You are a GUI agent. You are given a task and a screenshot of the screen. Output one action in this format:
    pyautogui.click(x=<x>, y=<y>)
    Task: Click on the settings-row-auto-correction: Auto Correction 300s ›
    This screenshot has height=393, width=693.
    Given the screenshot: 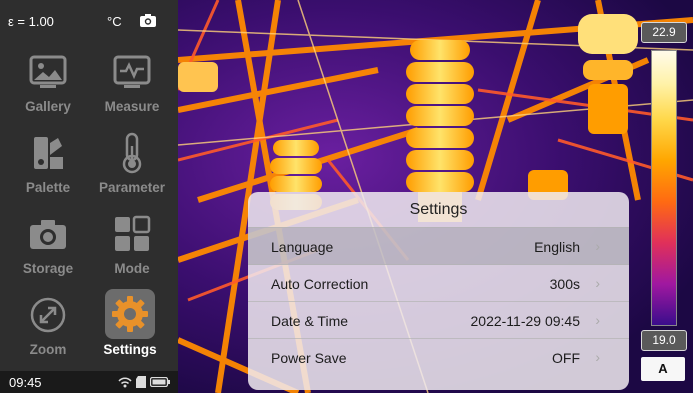 What is the action you would take?
    pyautogui.click(x=438, y=283)
    